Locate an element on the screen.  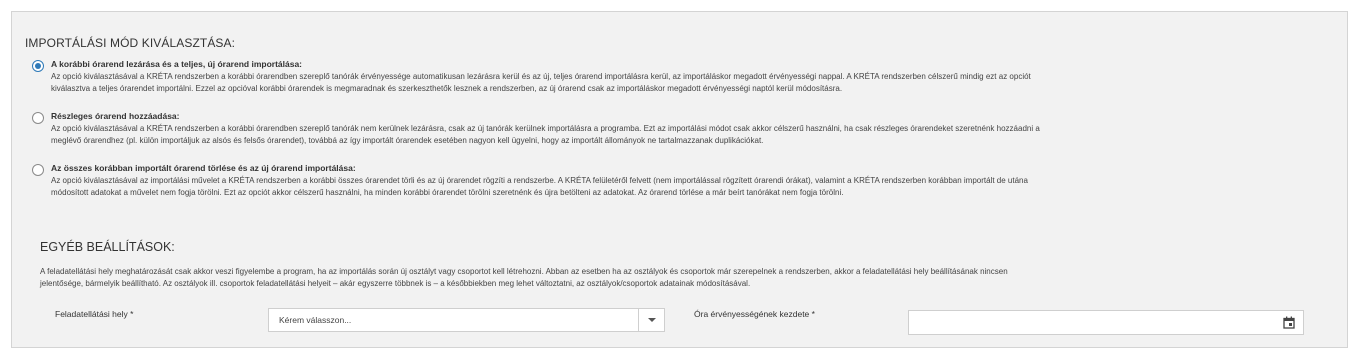
date-label: Óra érvényességének kezdete * is located at coordinates (754, 314).